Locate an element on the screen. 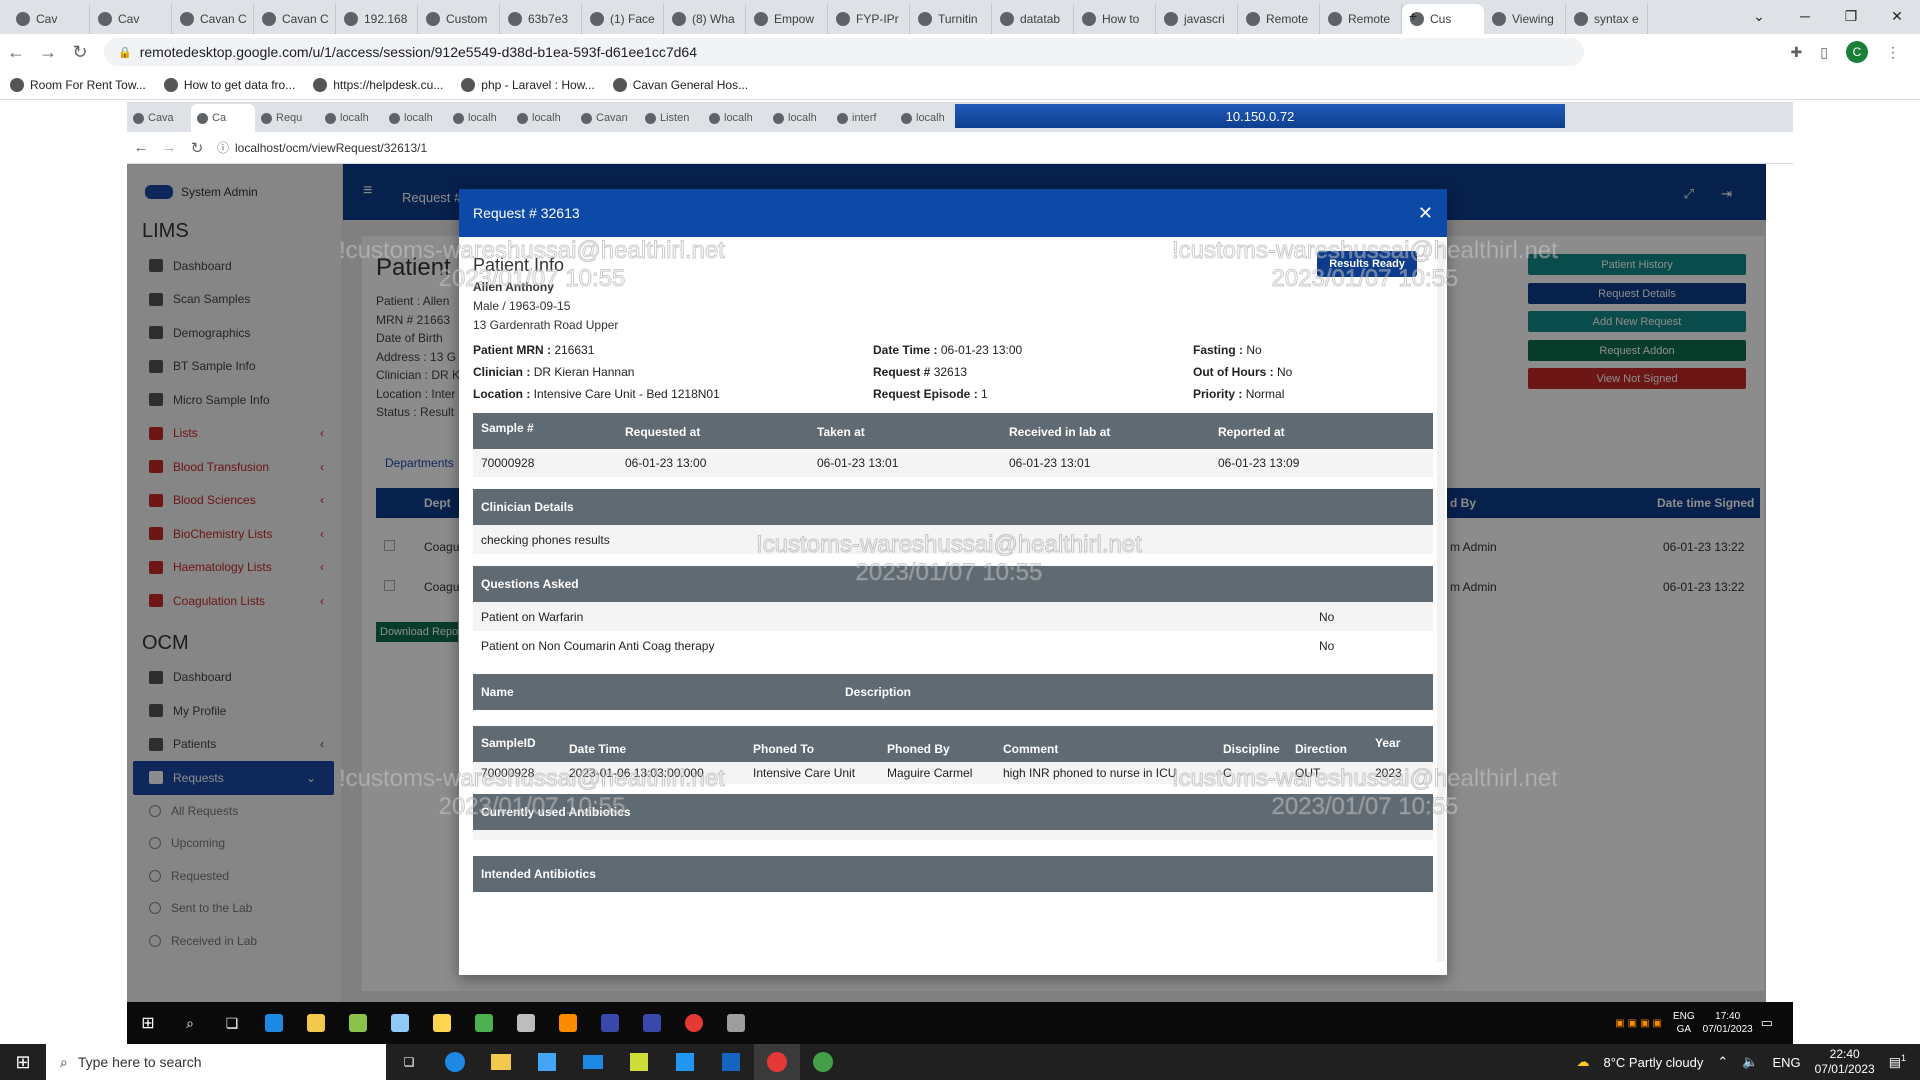  outer-tab: datatab is located at coordinates (1033, 19).